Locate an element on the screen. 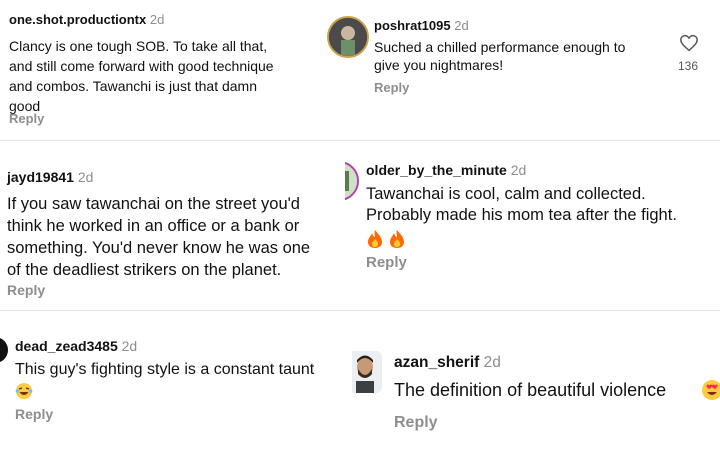 The image size is (720, 451). comment-username: jayd19841 is located at coordinates (40, 177).